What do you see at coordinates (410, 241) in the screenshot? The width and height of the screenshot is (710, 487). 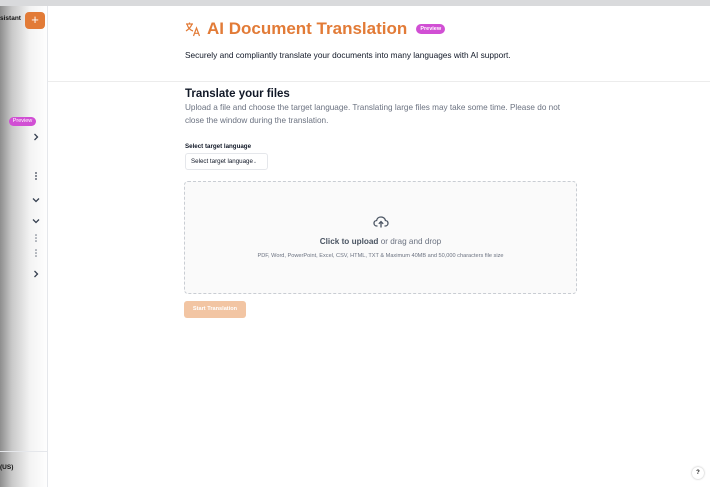 I see `drag-drop-text: or drag and drop` at bounding box center [410, 241].